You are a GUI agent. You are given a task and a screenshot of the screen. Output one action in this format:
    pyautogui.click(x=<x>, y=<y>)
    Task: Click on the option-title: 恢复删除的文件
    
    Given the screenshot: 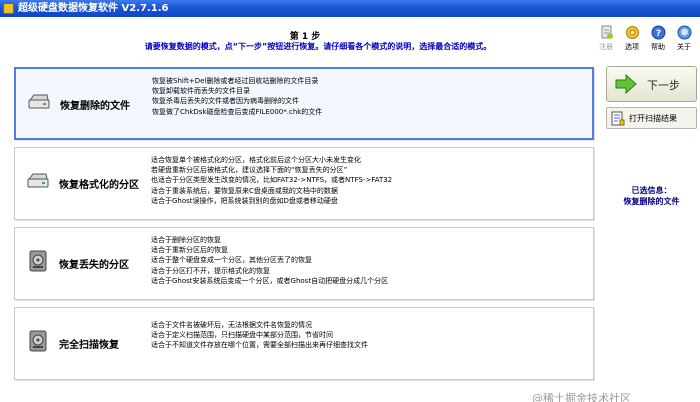 What is the action you would take?
    pyautogui.click(x=95, y=106)
    